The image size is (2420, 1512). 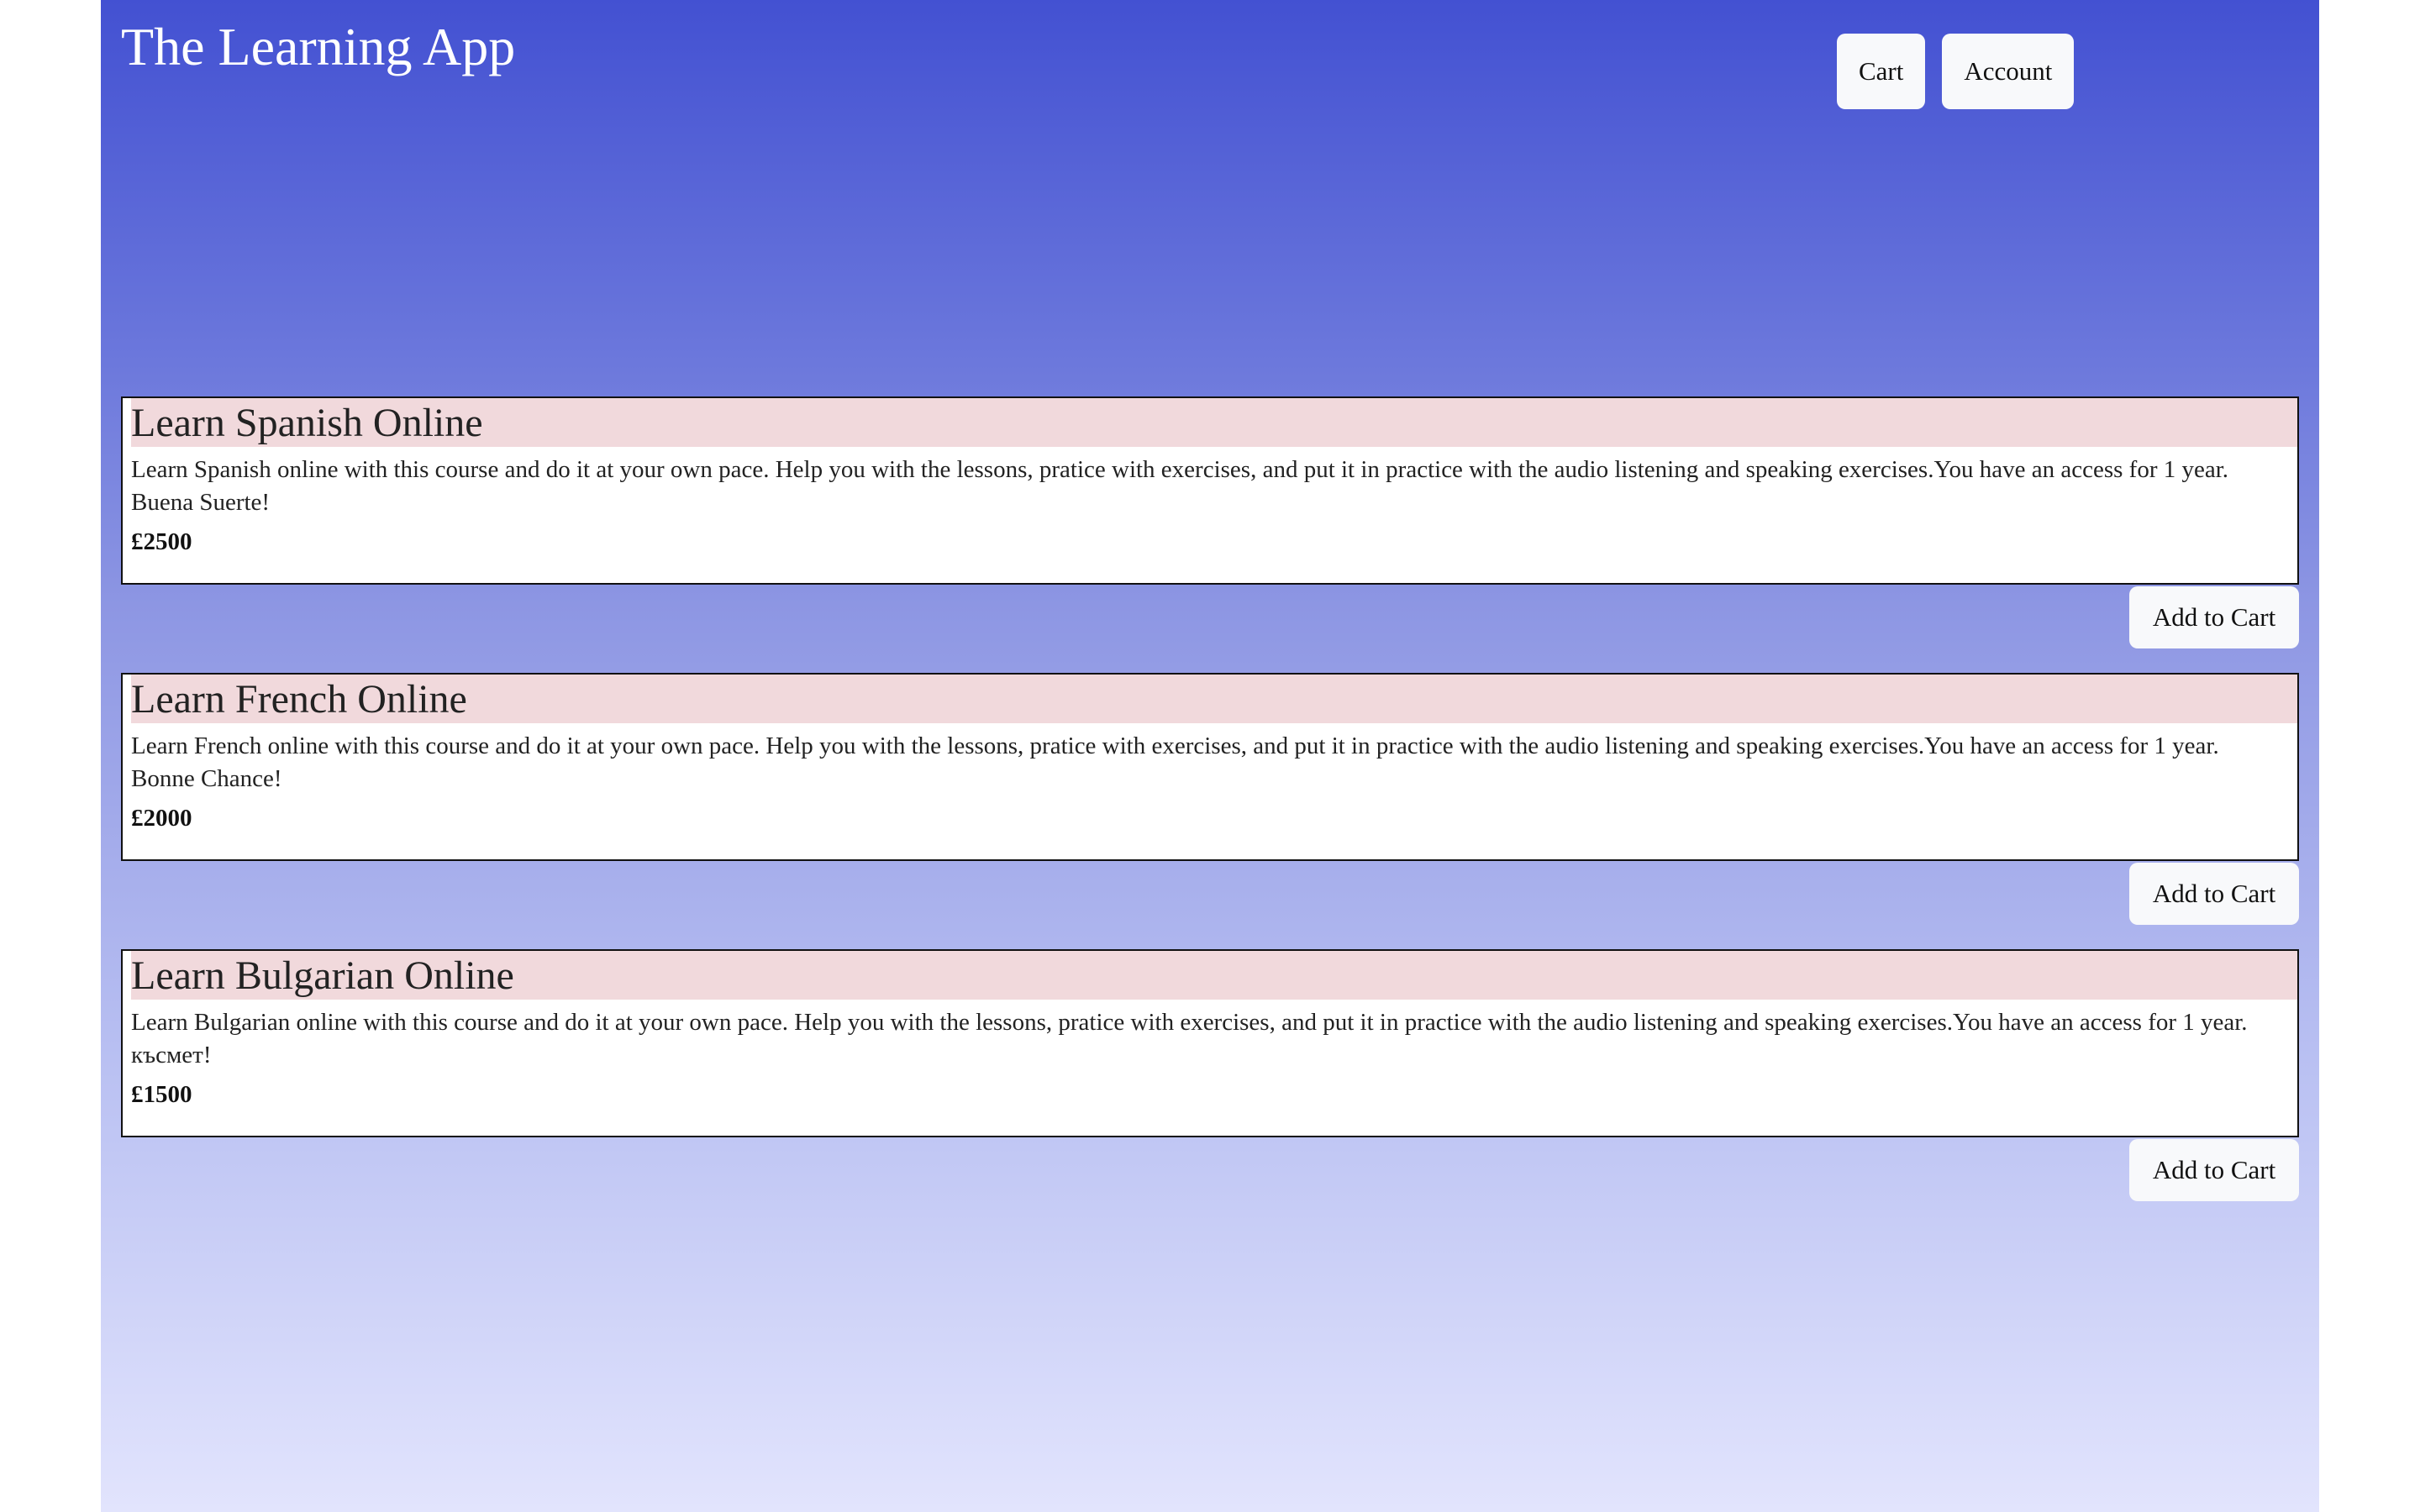 What do you see at coordinates (1881, 71) in the screenshot?
I see `cart-button: Cart` at bounding box center [1881, 71].